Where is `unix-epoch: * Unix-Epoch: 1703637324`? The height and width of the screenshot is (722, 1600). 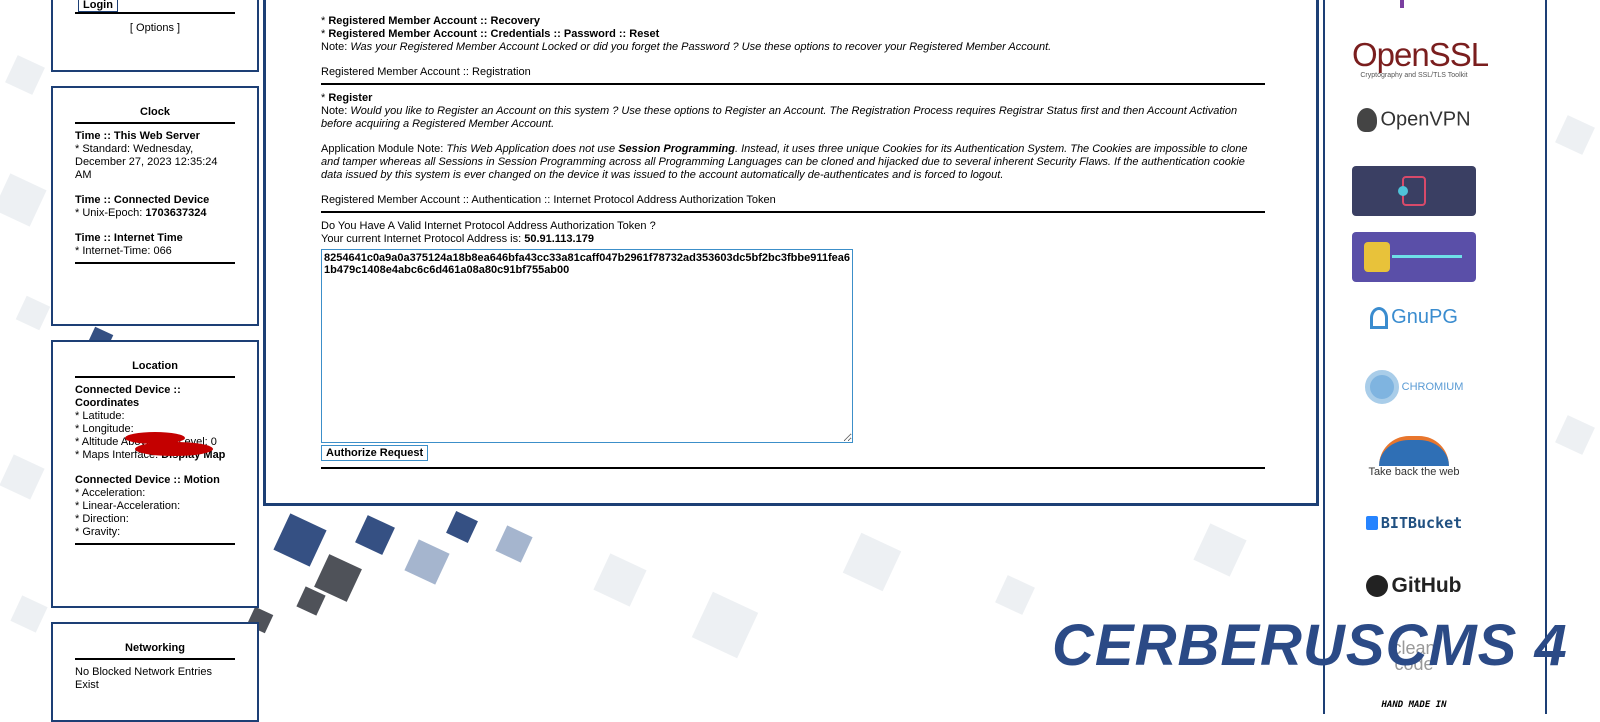 unix-epoch: * Unix-Epoch: 1703637324 is located at coordinates (141, 213).